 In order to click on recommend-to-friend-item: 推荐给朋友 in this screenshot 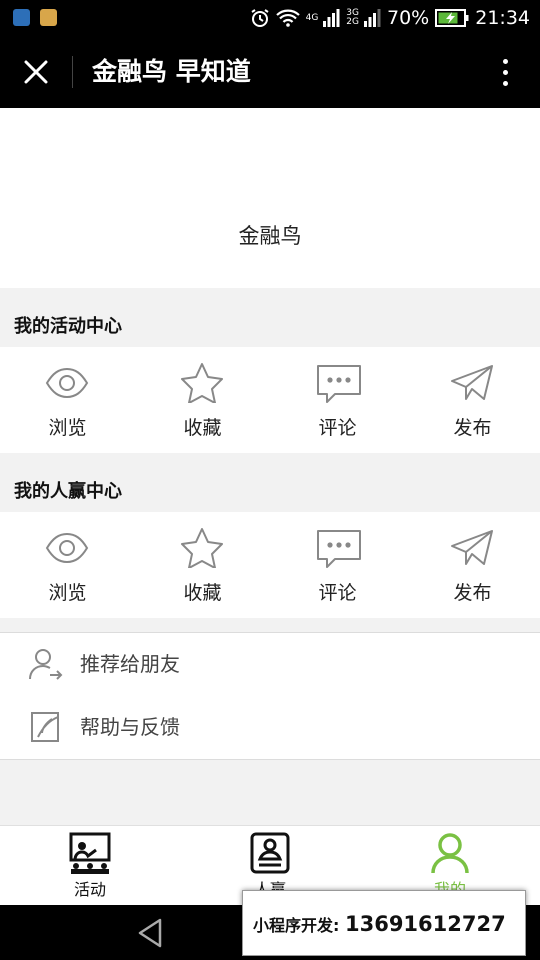, I will do `click(270, 664)`.